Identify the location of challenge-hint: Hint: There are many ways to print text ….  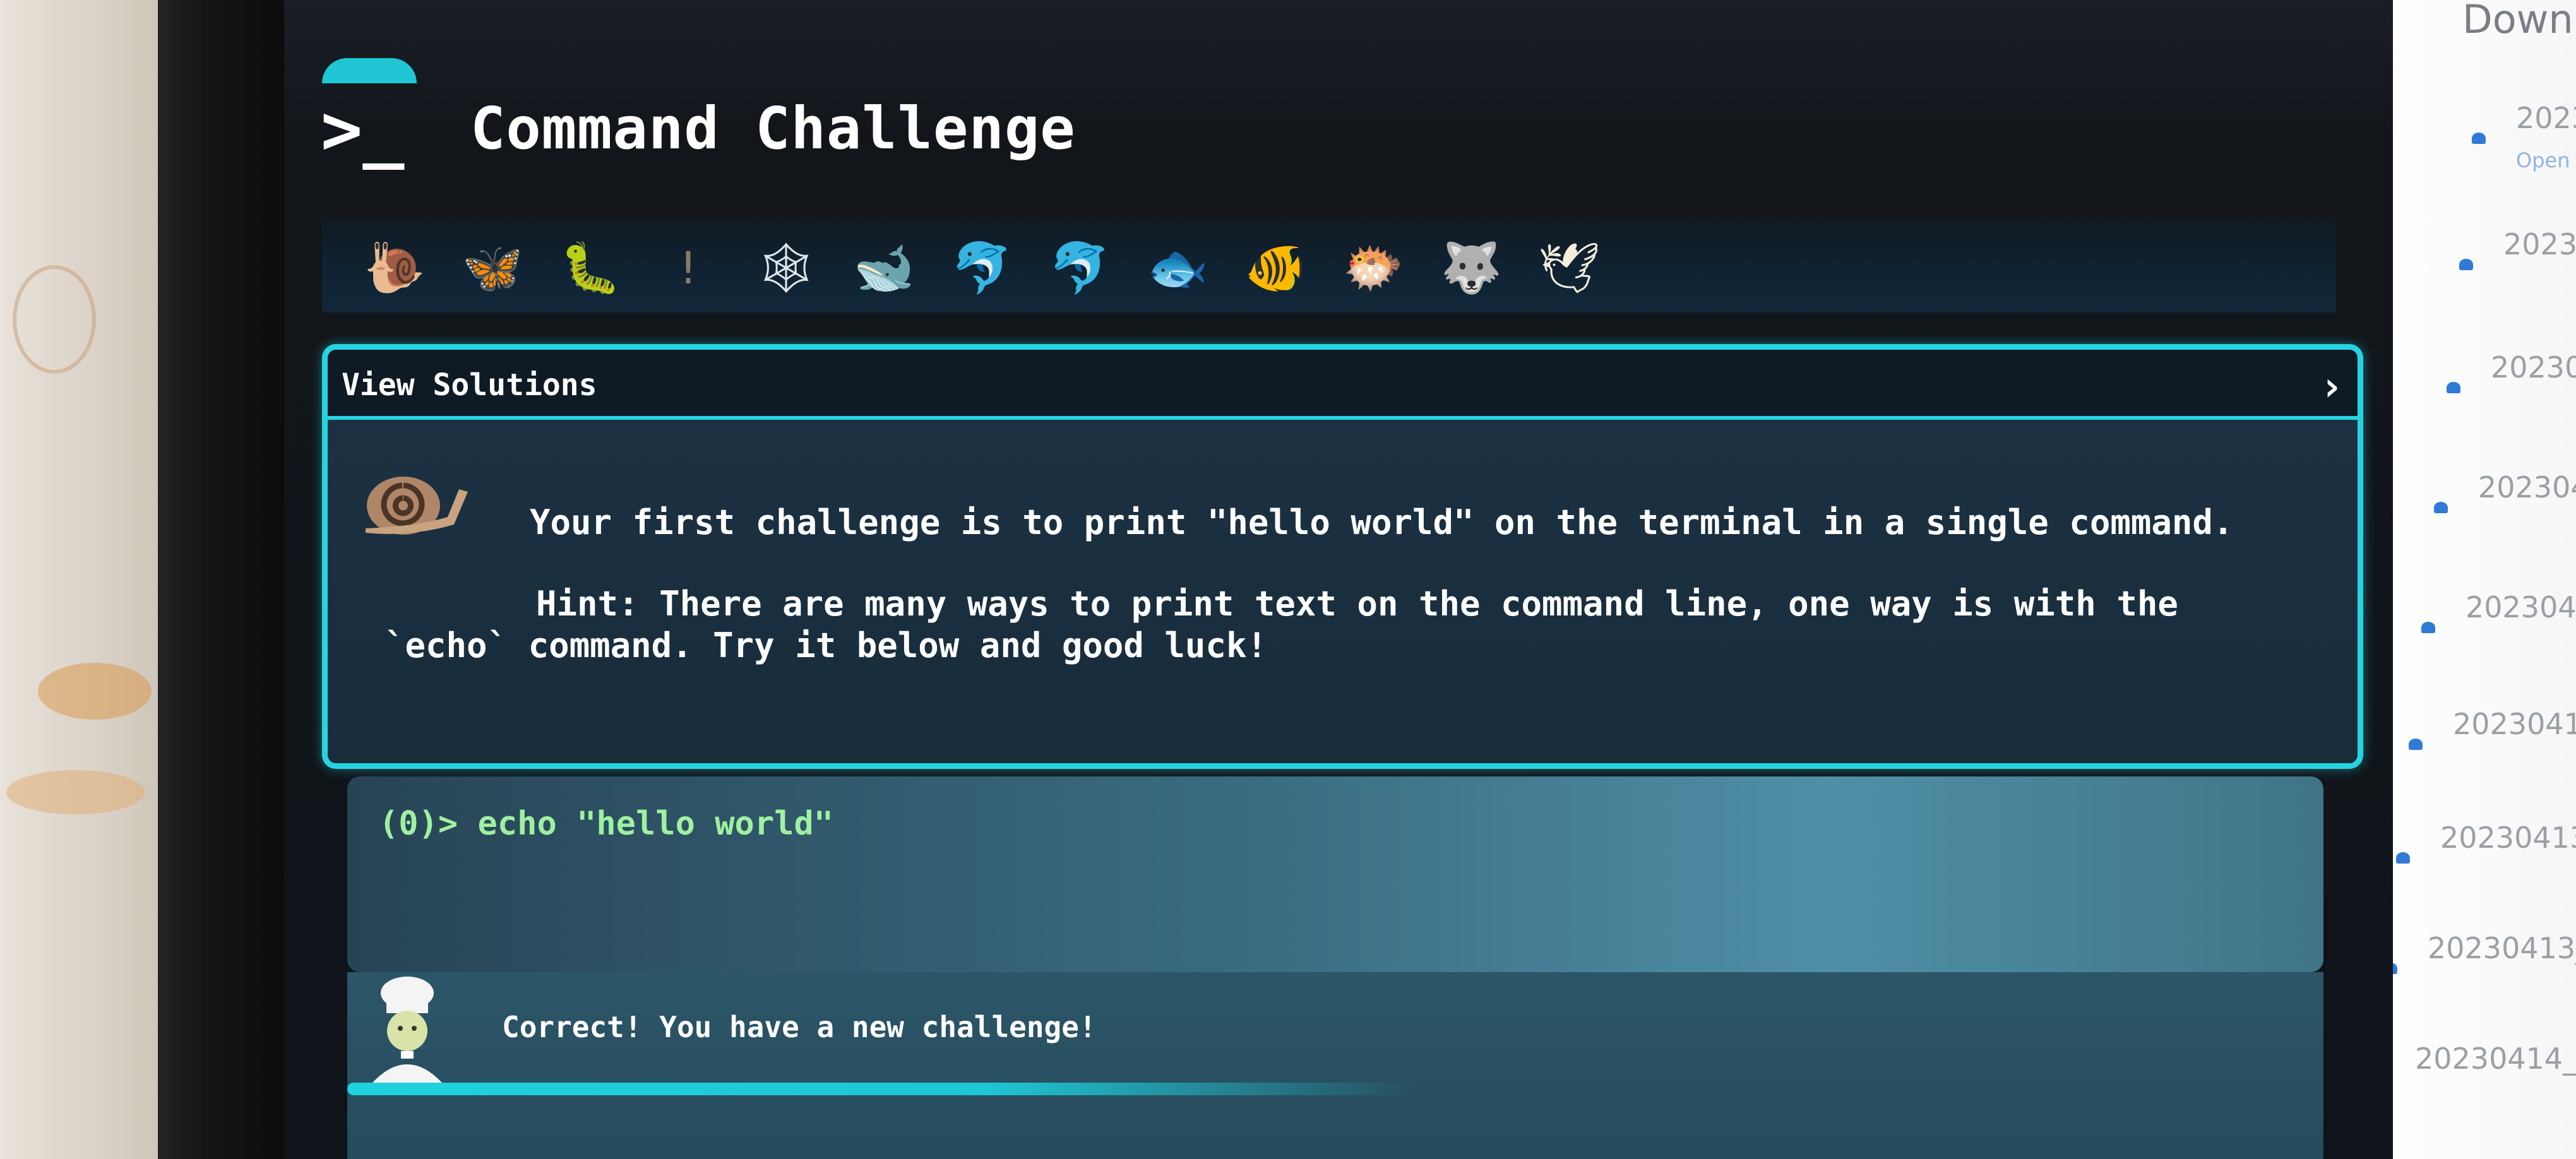
(1281, 625).